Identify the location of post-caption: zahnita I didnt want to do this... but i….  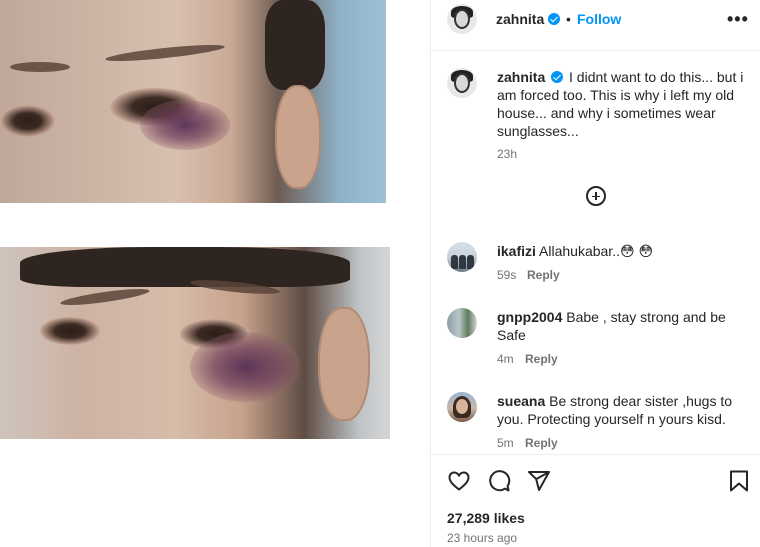
(622, 104).